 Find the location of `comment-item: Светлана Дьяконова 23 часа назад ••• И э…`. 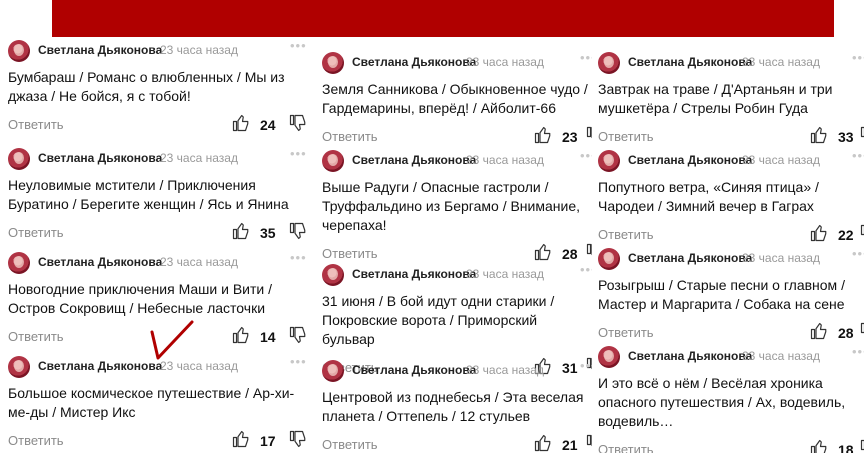

comment-item: Светлана Дьяконова 23 часа назад ••• И э… is located at coordinates (731, 398).